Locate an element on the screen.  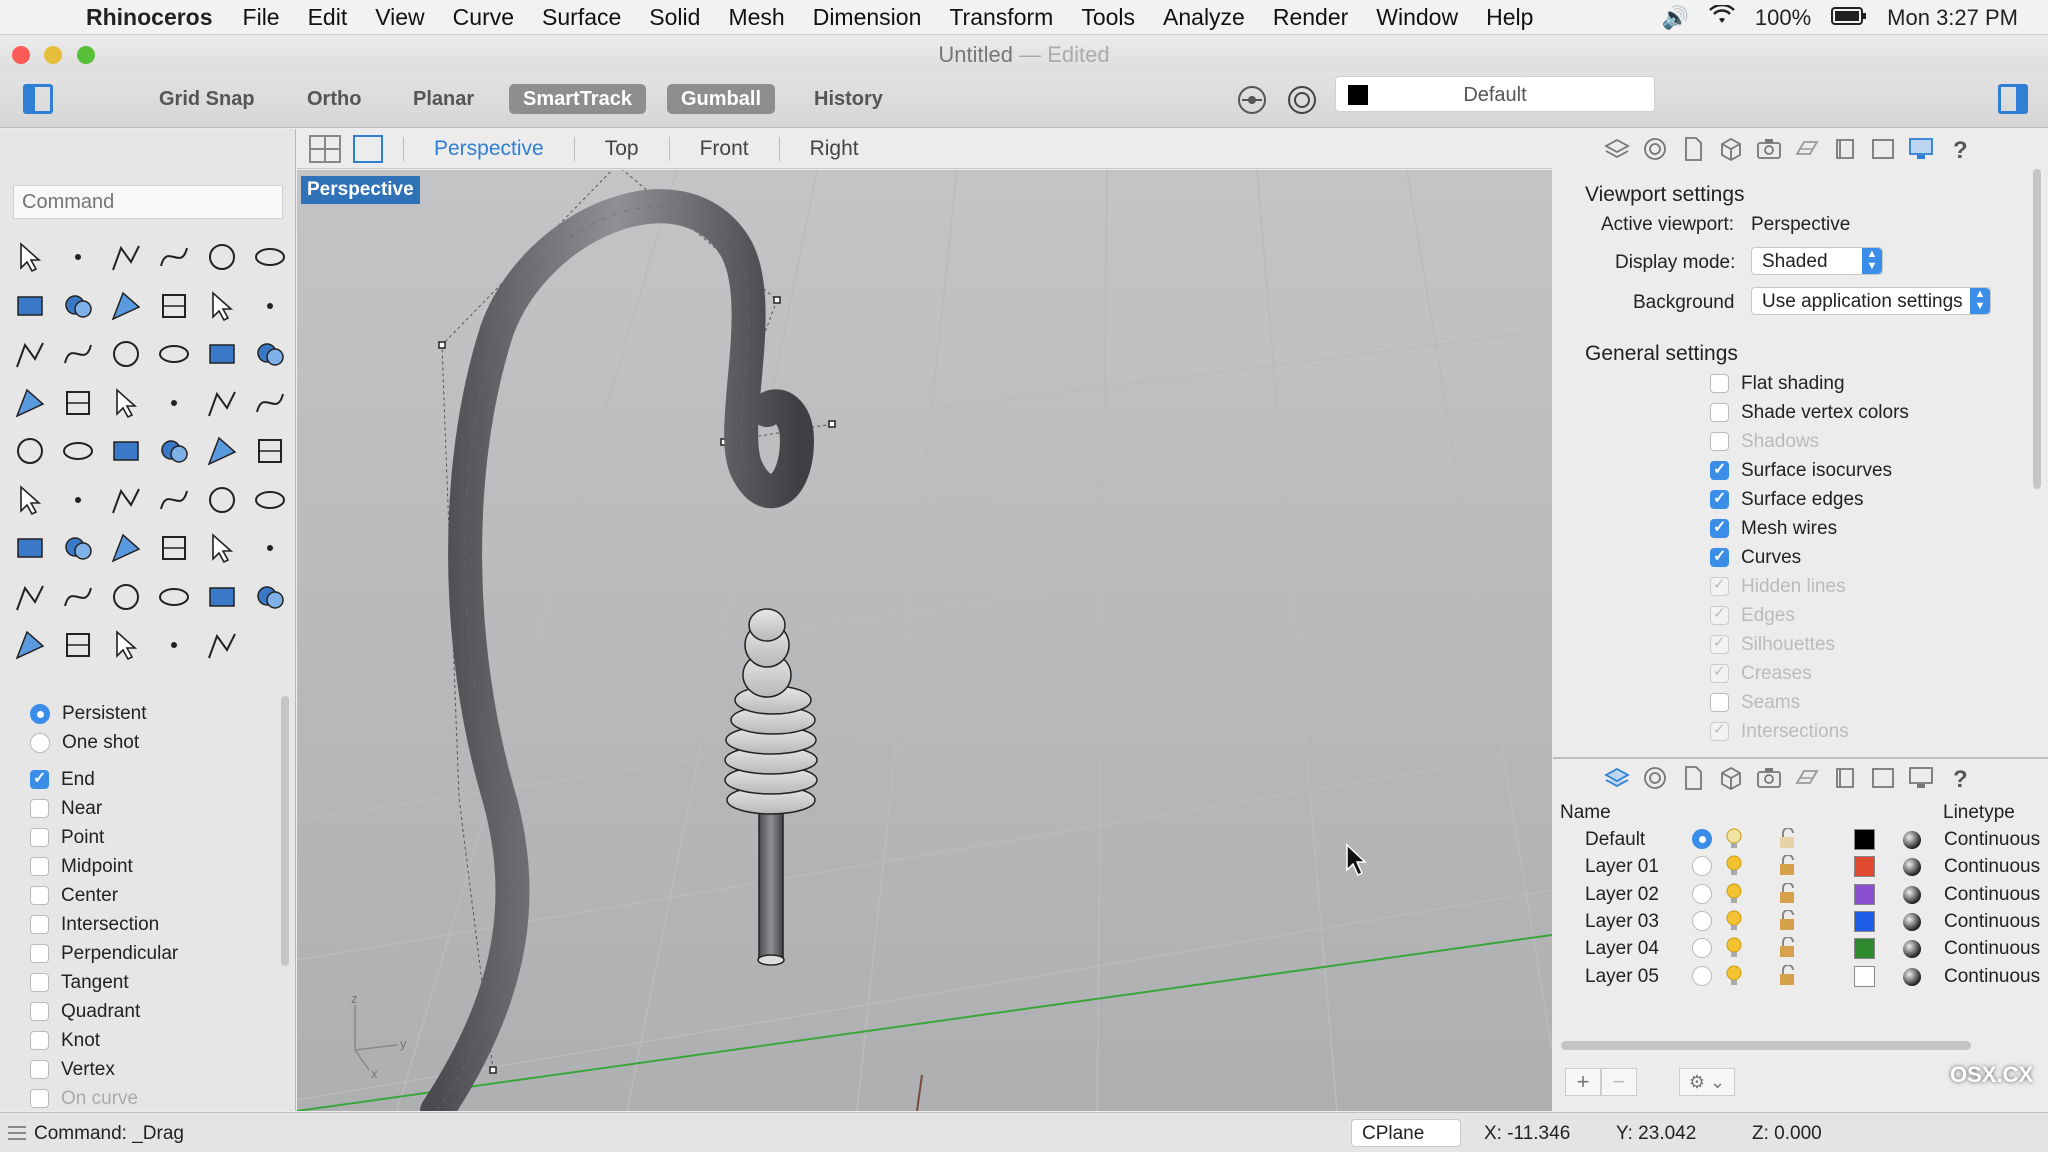
tab-right: Right is located at coordinates (833, 148).